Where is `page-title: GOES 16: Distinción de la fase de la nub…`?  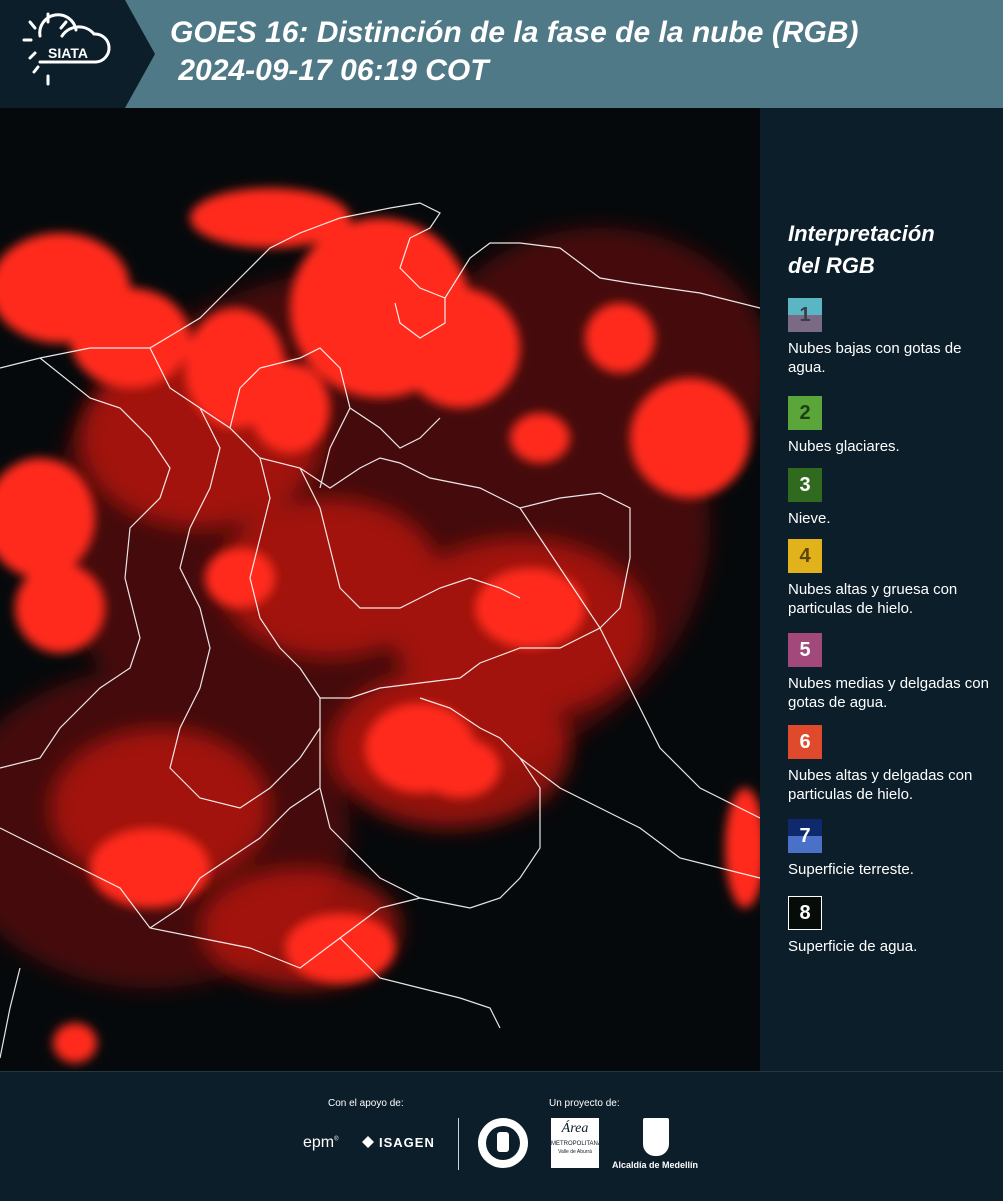
page-title: GOES 16: Distinción de la fase de la nub… is located at coordinates (514, 51).